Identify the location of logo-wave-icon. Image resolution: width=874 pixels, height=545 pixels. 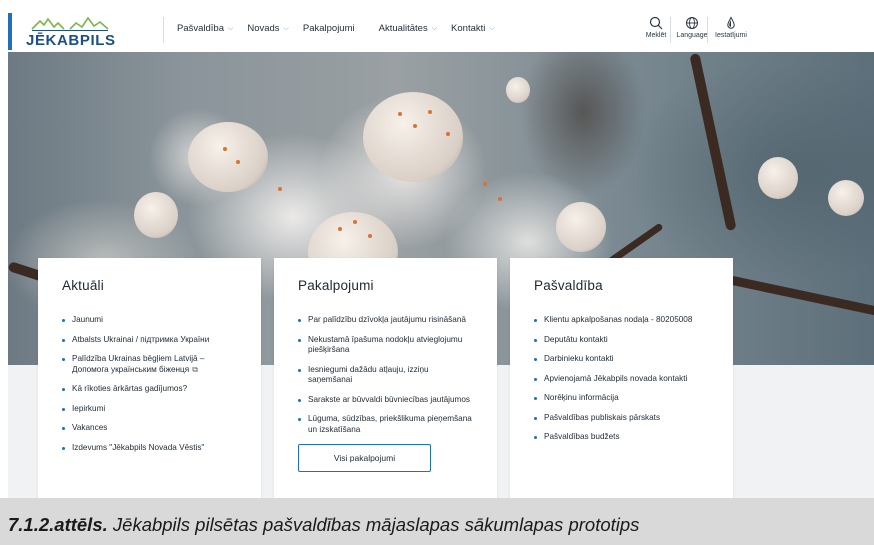
(70, 23).